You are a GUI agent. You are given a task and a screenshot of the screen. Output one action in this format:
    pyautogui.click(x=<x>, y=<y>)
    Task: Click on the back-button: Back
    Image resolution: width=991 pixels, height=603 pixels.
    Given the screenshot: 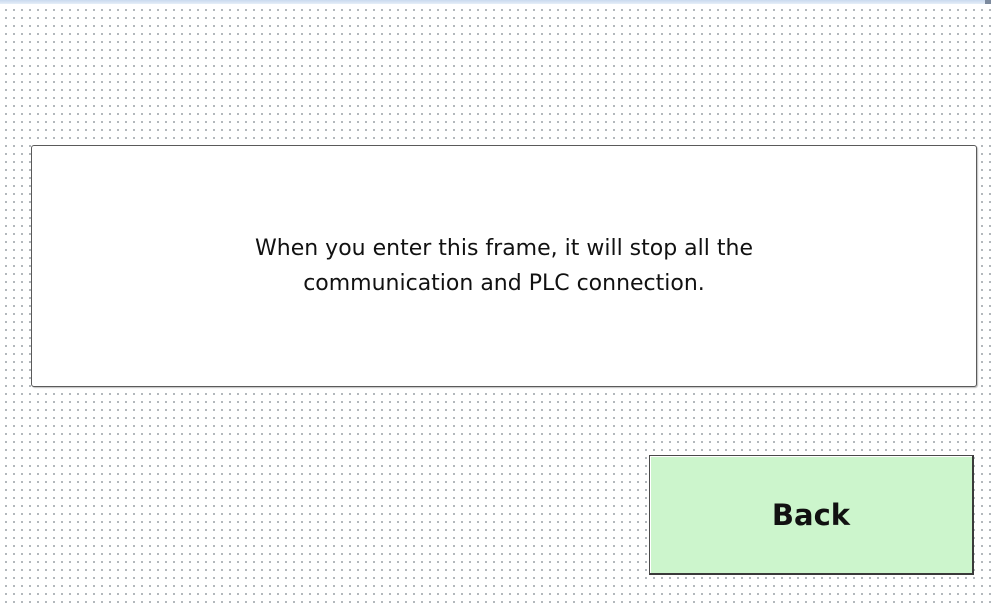 What is the action you would take?
    pyautogui.click(x=811, y=515)
    